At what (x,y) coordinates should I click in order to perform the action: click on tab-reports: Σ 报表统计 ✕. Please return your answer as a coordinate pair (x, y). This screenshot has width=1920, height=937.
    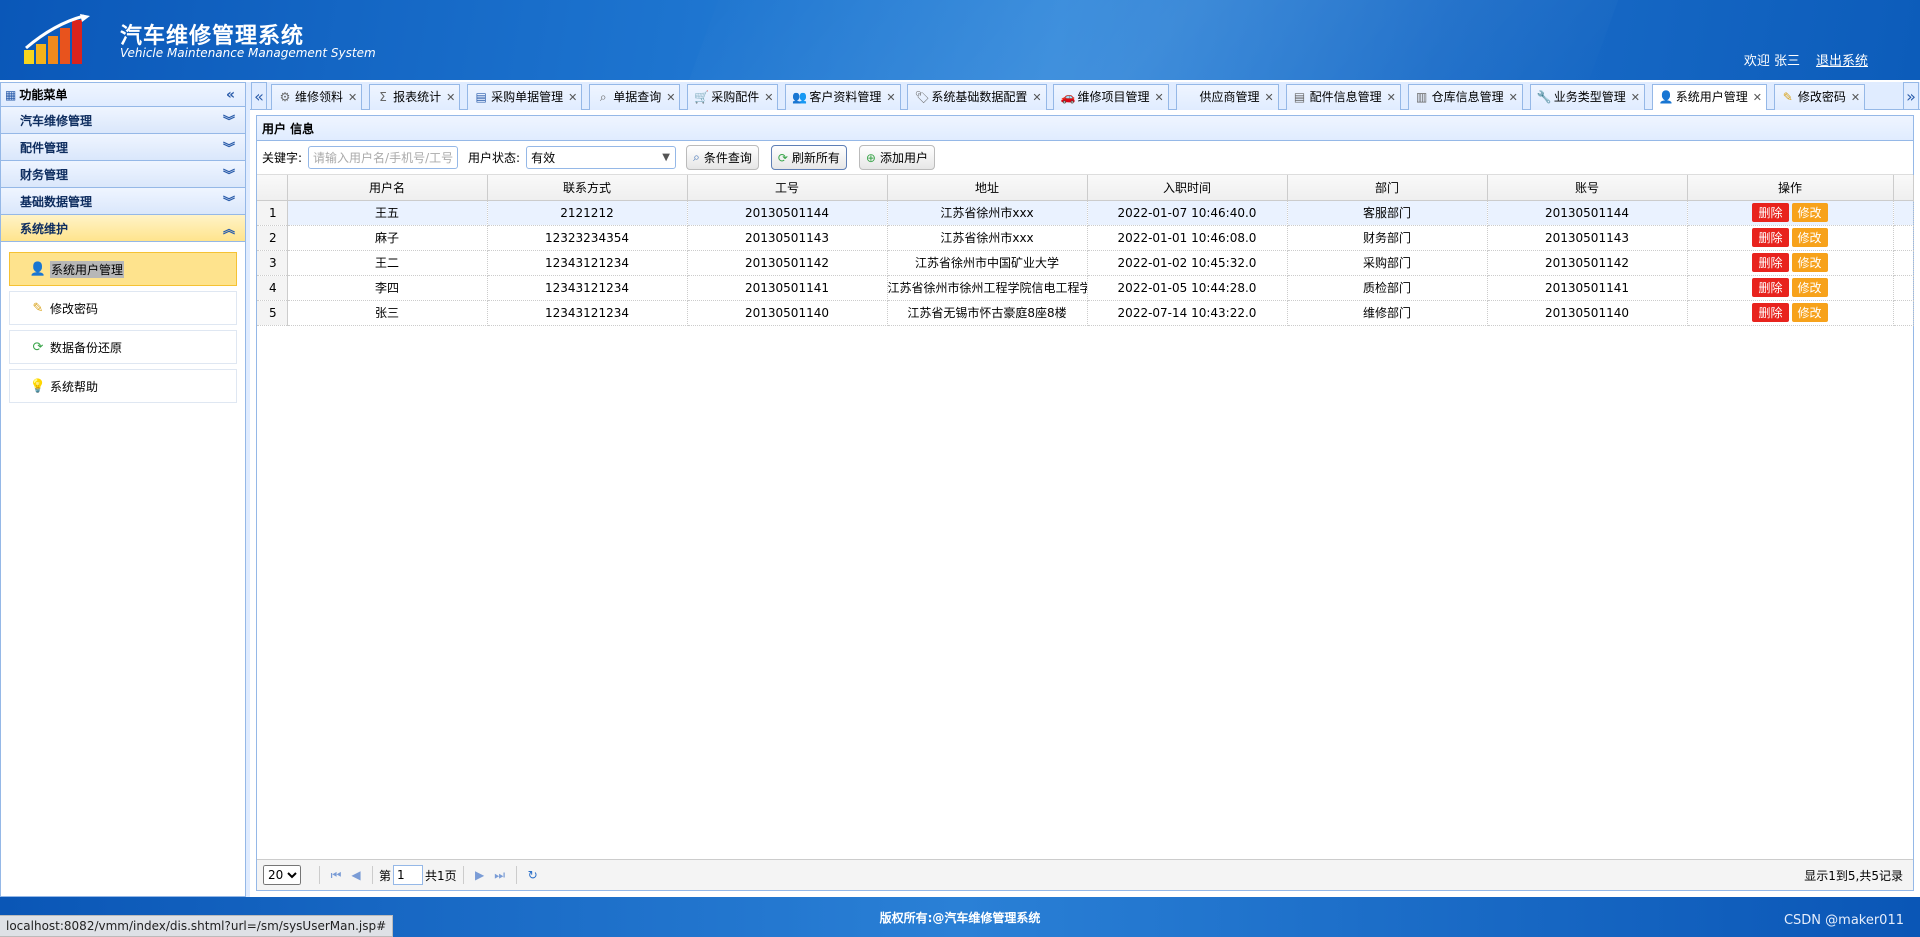
    Looking at the image, I should click on (415, 97).